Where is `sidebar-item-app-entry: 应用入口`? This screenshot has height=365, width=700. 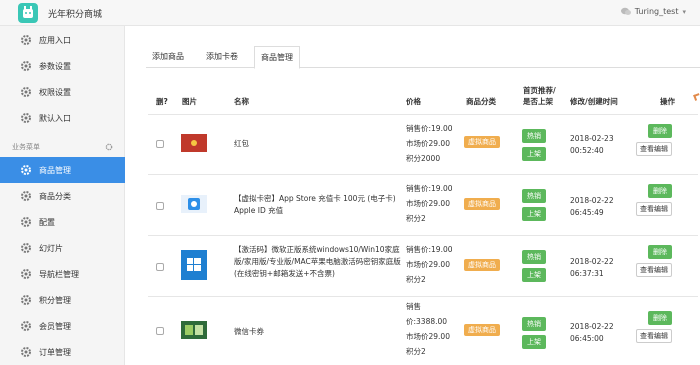
sidebar-item-app-entry: 应用入口 is located at coordinates (62, 40).